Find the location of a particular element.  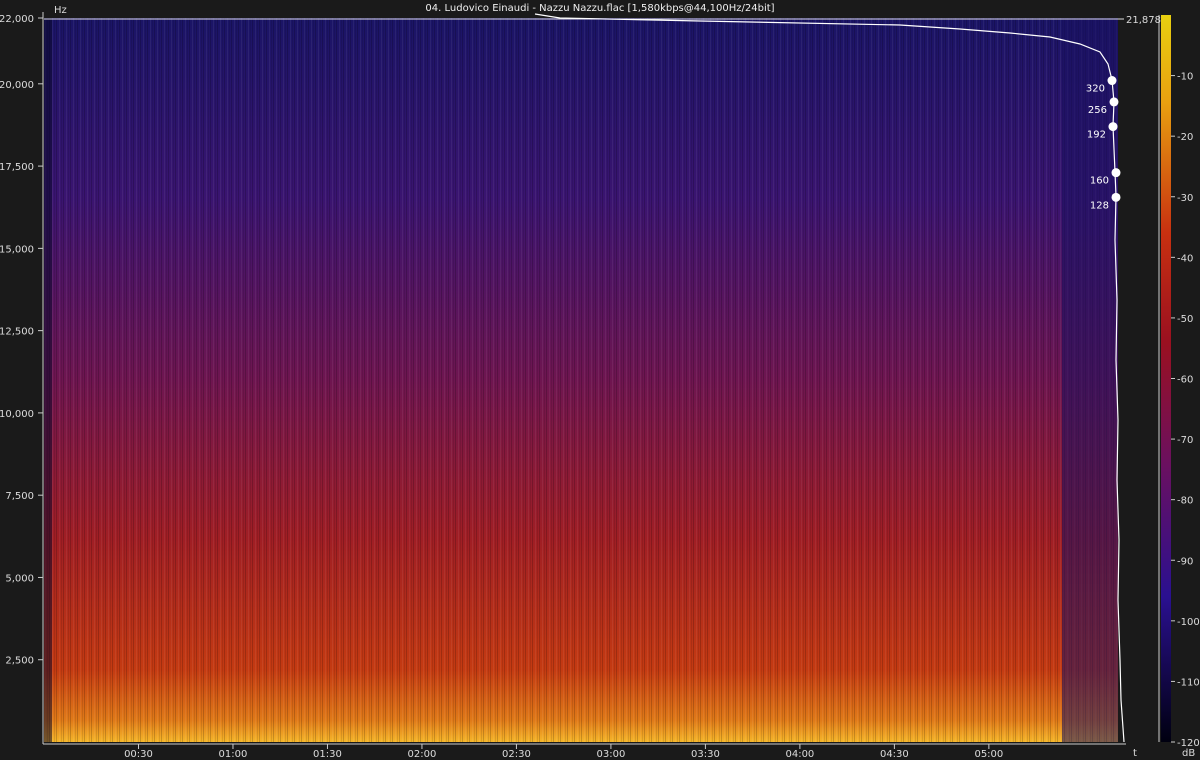

x-tick-label: 02:00 is located at coordinates (422, 754).